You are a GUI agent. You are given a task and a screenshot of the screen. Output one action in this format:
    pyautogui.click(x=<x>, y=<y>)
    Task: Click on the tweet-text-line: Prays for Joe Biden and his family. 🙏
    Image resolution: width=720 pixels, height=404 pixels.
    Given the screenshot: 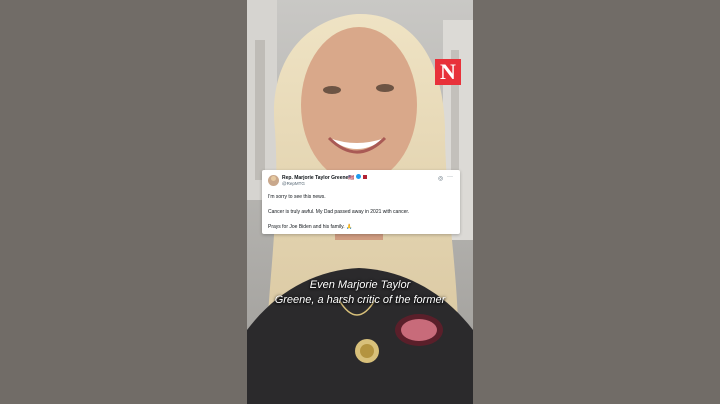 What is the action you would take?
    pyautogui.click(x=310, y=227)
    